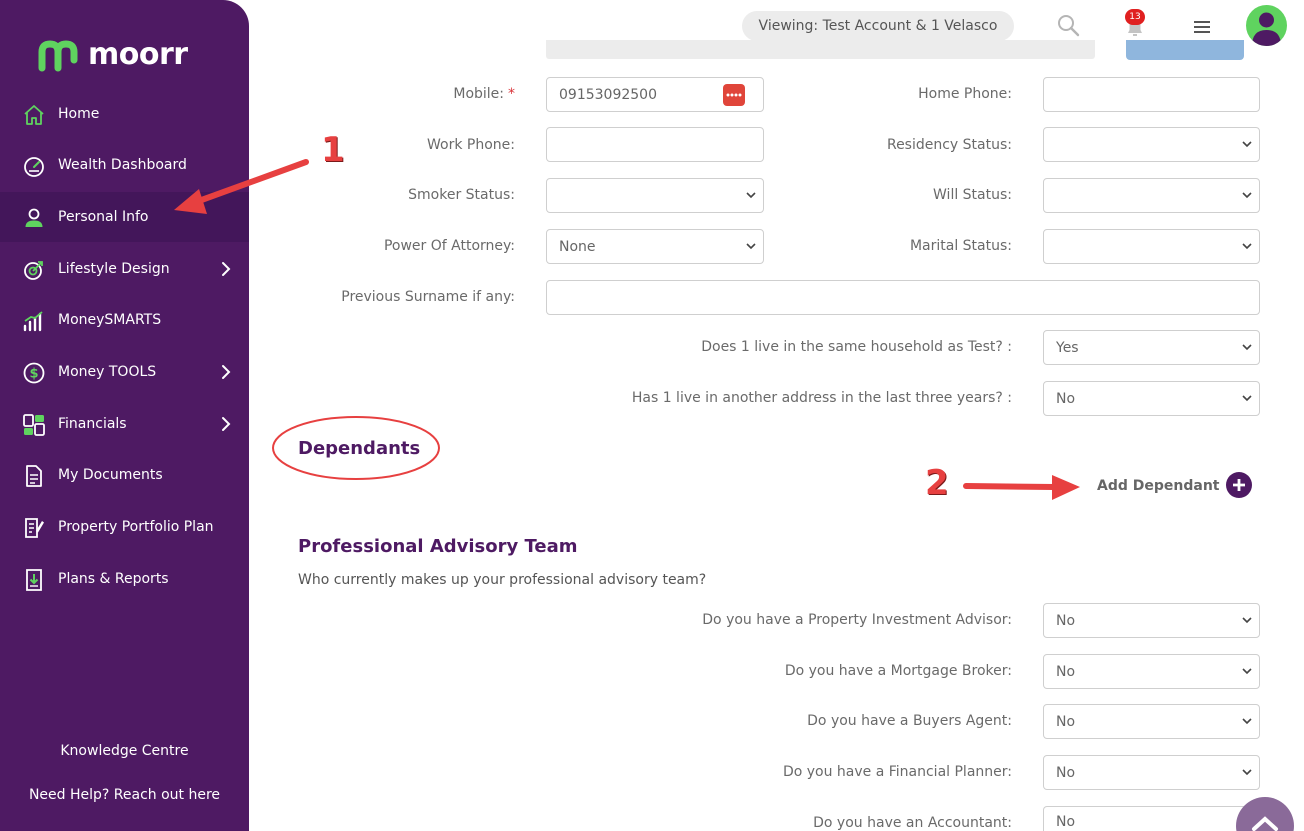  What do you see at coordinates (965, 94) in the screenshot?
I see `home-phone-label: Home Phone:` at bounding box center [965, 94].